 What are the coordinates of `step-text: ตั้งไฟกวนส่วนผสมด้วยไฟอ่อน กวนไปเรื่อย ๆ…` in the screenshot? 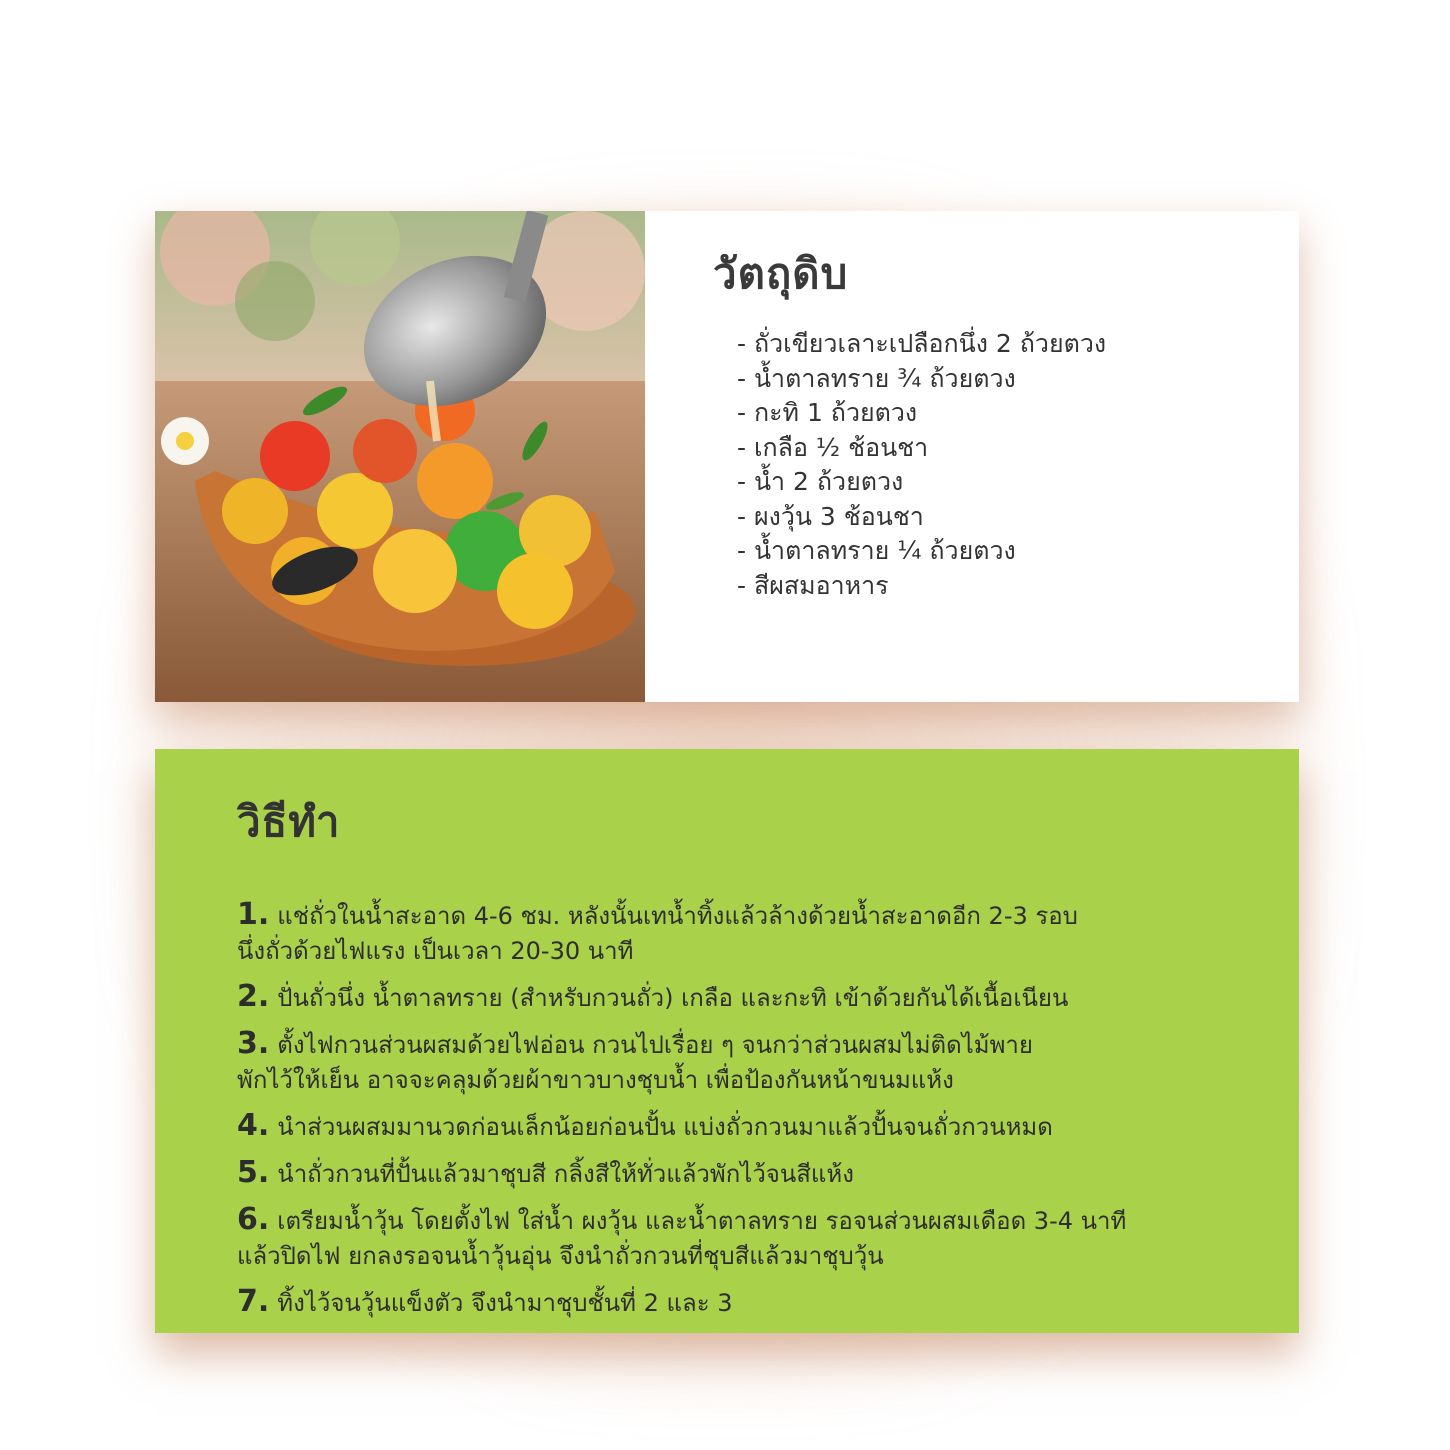 It's located at (655, 1045).